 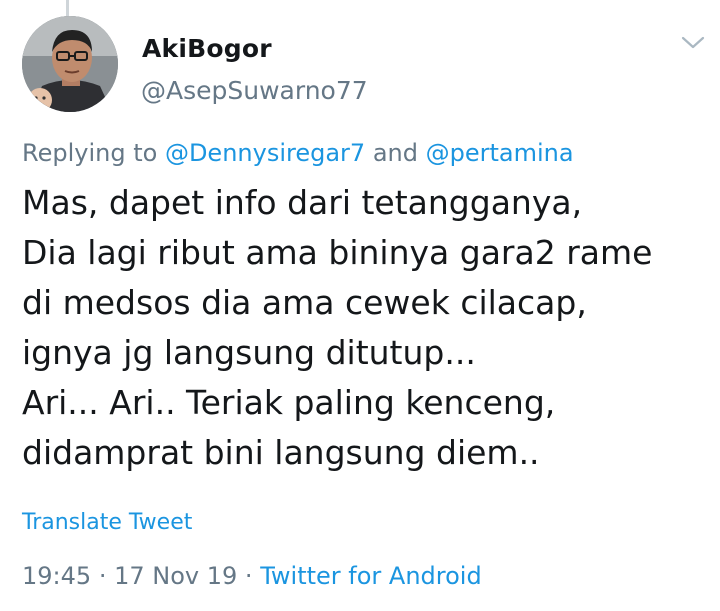 I want to click on chevron-down-icon, so click(x=693, y=43).